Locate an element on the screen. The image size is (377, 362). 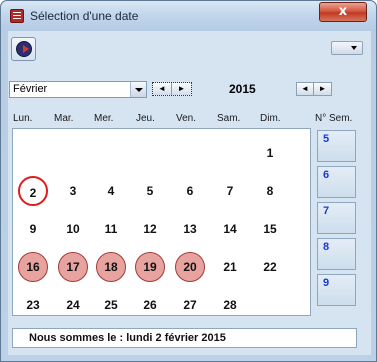
day-cell: 28 is located at coordinates (230, 305).